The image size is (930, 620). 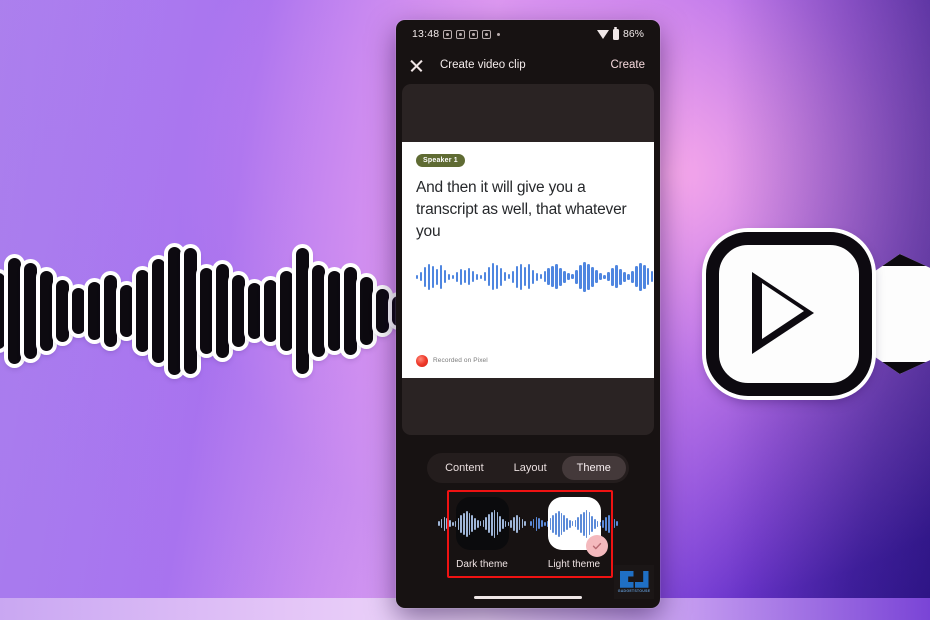 I want to click on create-button: Create, so click(x=627, y=65).